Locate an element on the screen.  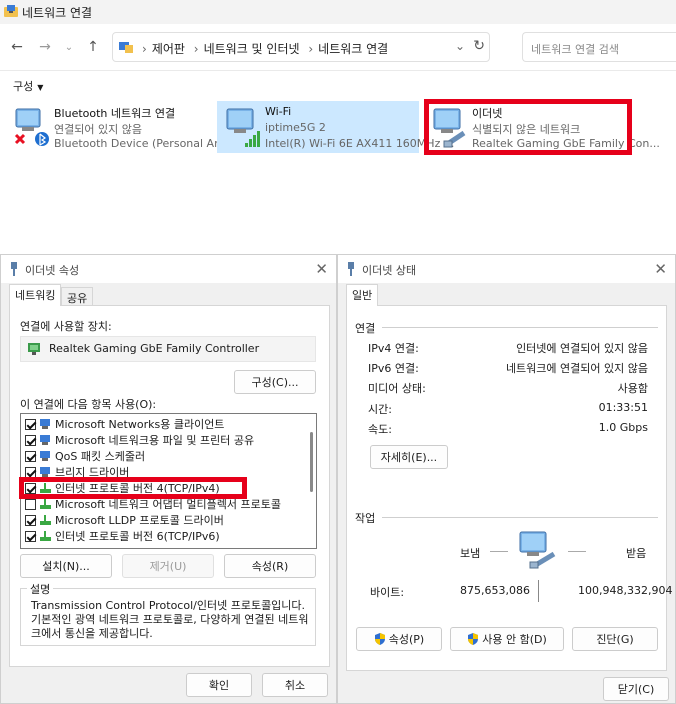
breadcrumb-network-connections: 네트워크 연결 is located at coordinates (353, 49).